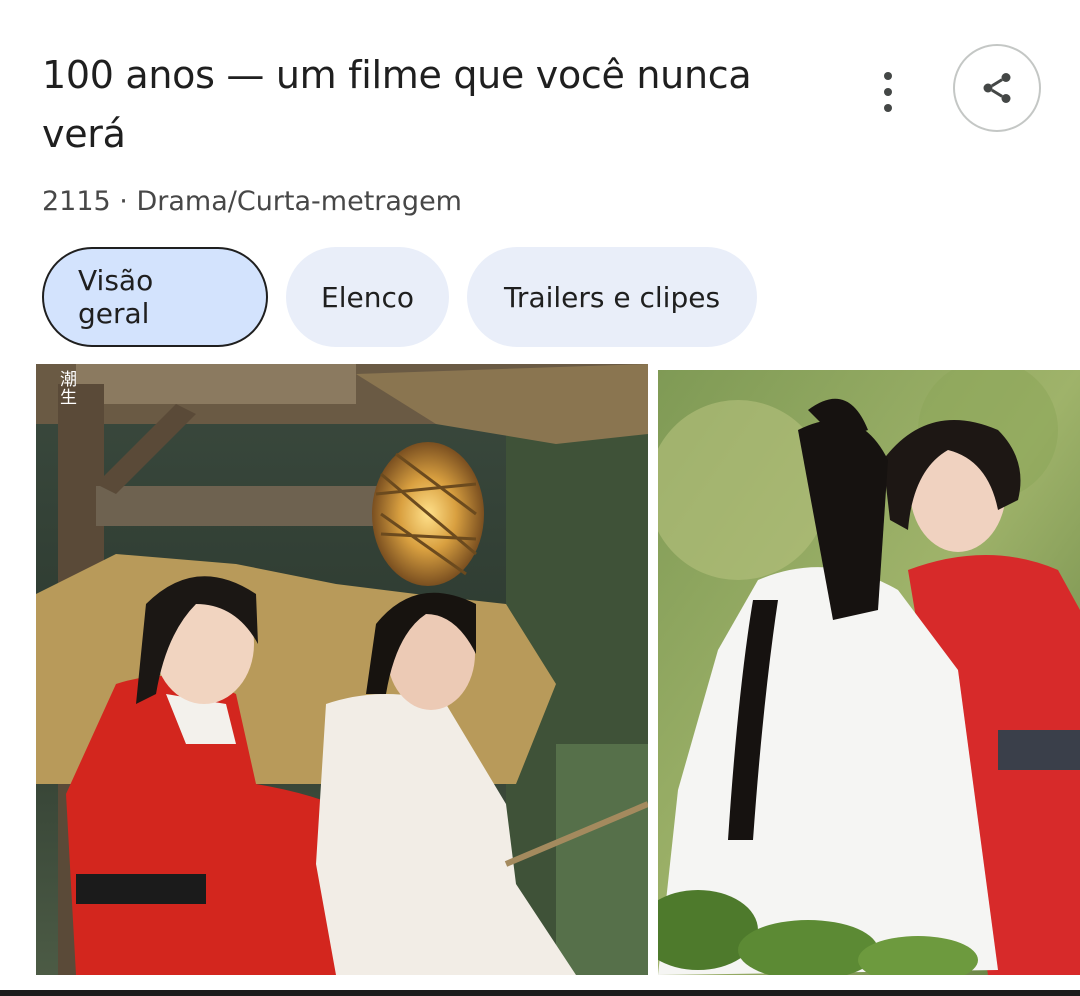 The image size is (1080, 996). I want to click on page-title: 100 anos — um filme que você nunca verá, so click(397, 104).